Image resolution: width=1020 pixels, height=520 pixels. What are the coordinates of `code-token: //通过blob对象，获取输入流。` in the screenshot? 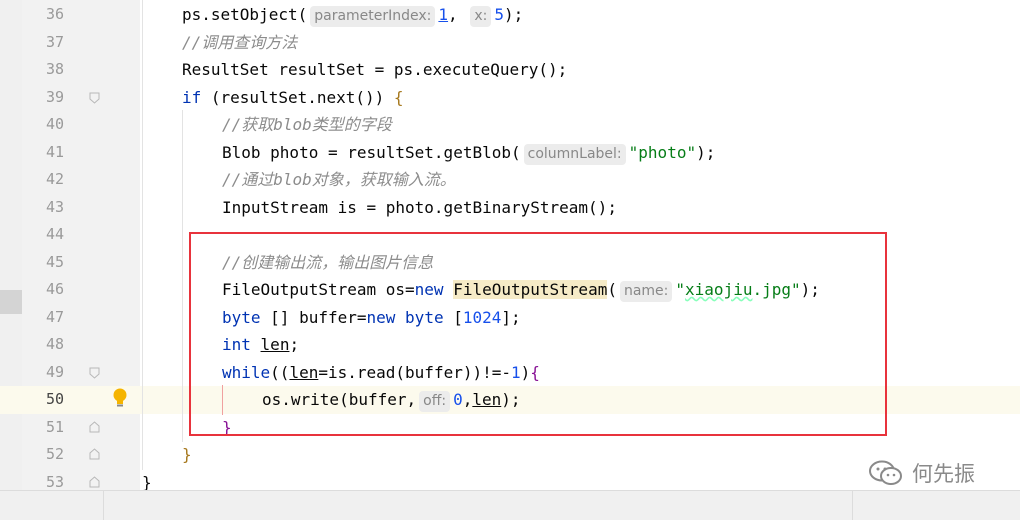 It's located at (339, 179).